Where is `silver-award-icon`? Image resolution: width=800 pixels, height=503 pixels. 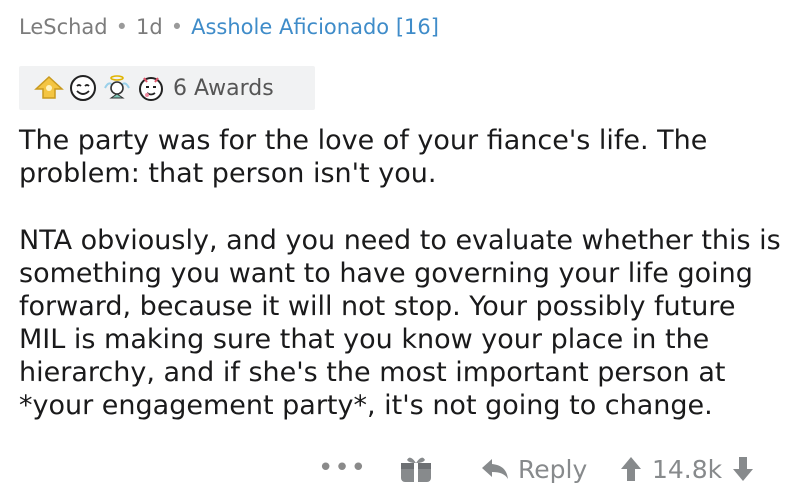 silver-award-icon is located at coordinates (49, 87).